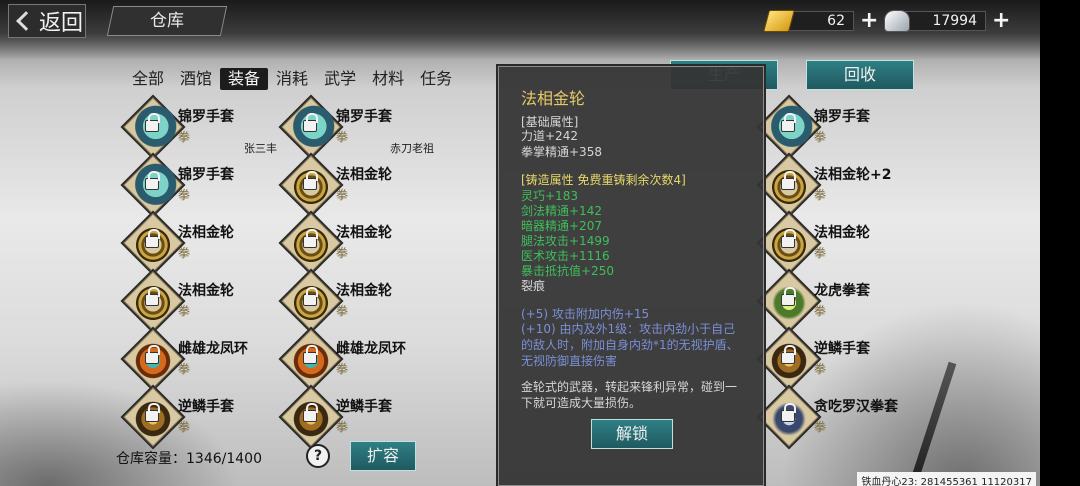 This screenshot has width=1080, height=486. What do you see at coordinates (897, 21) in the screenshot?
I see `silver-ingot-icon` at bounding box center [897, 21].